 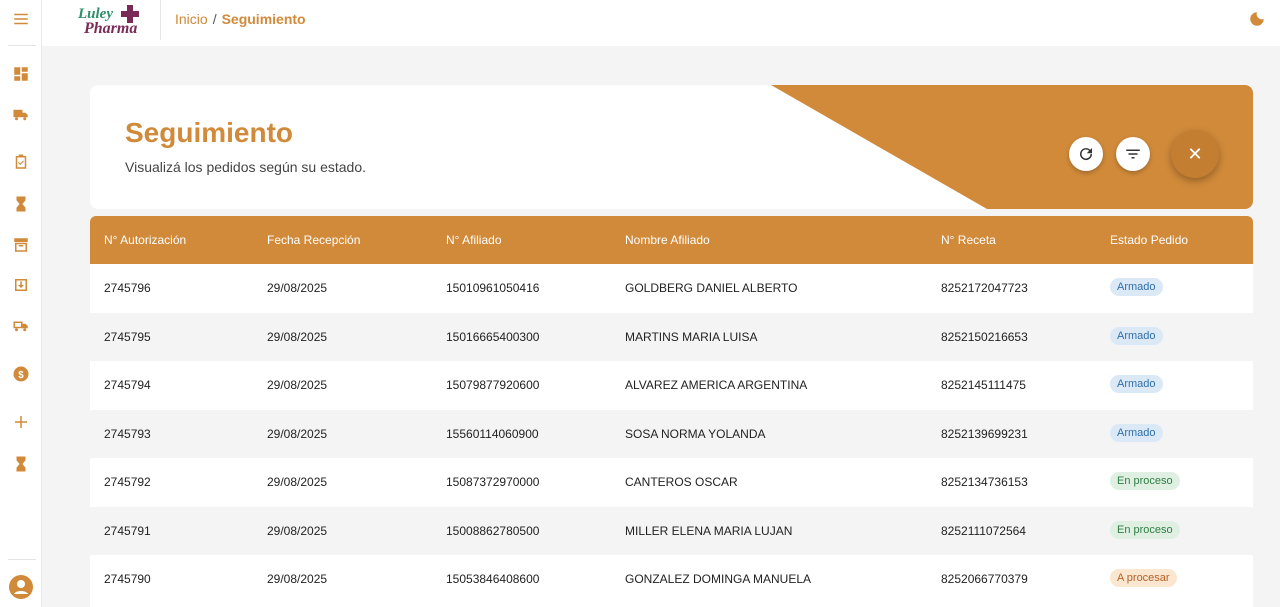 I want to click on filter-button, so click(x=1133, y=154).